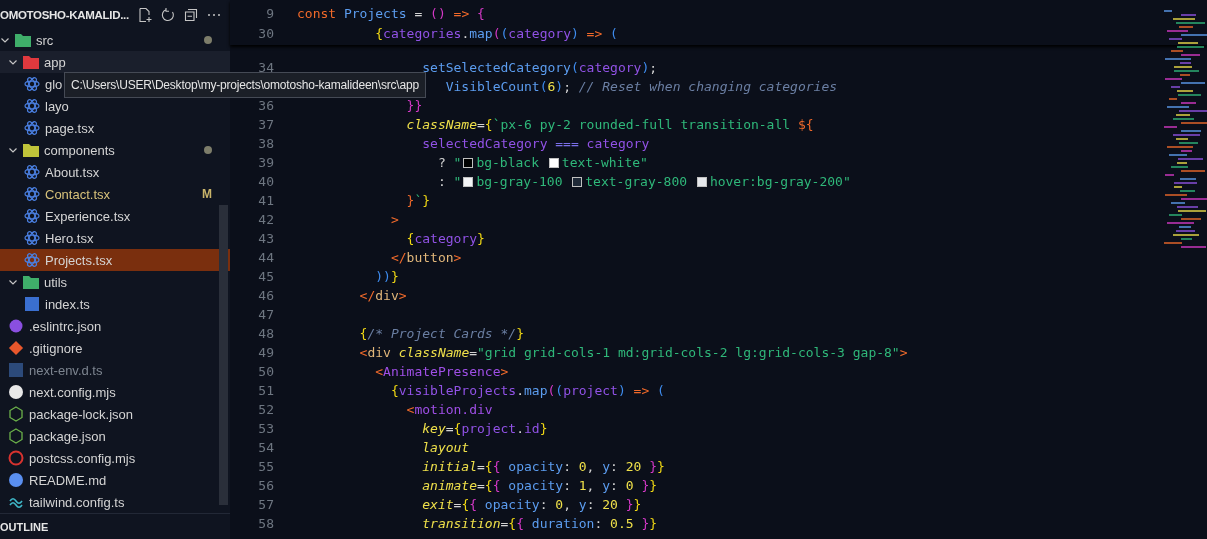 The height and width of the screenshot is (539, 1207). I want to click on line-number: 46, so click(266, 295).